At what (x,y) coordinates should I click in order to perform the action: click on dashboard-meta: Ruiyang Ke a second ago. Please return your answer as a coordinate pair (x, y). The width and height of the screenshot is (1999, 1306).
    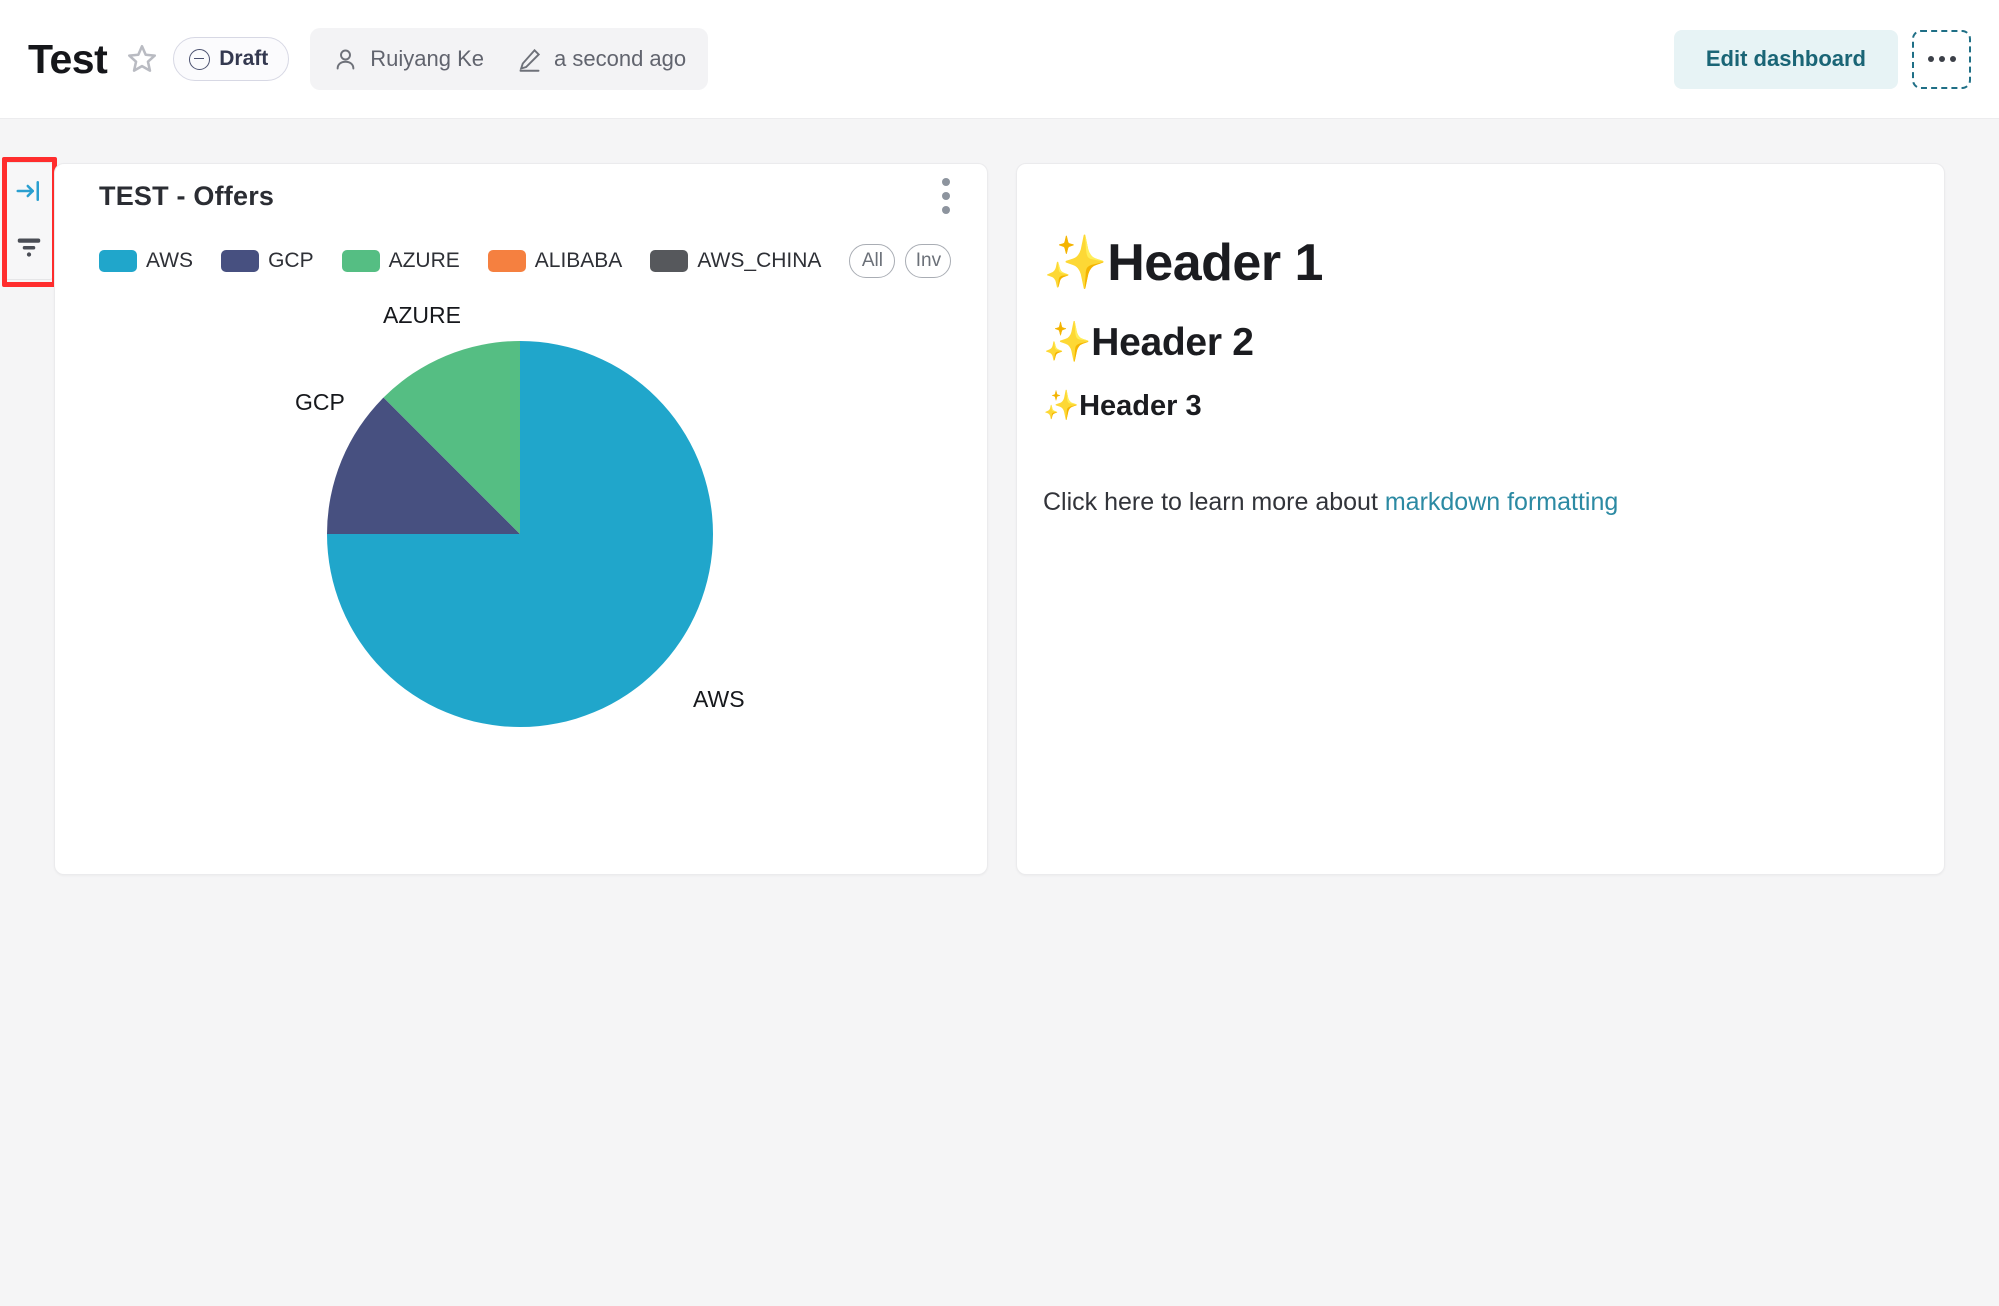
    Looking at the image, I should click on (509, 59).